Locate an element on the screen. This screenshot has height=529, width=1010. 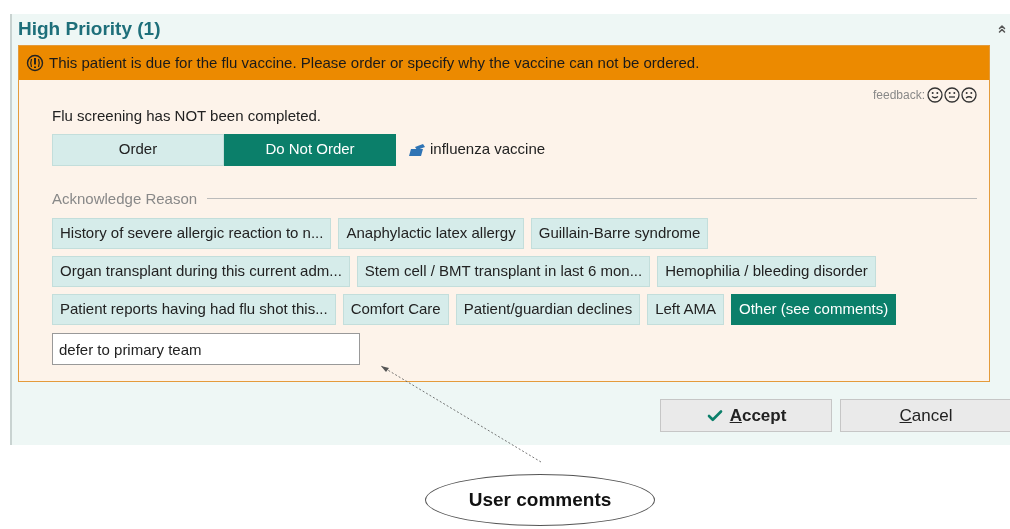
alert-message: This patient is due for the flu vaccine. Please order or specify why the vaccine can not be ordered. is located at coordinates (374, 62).